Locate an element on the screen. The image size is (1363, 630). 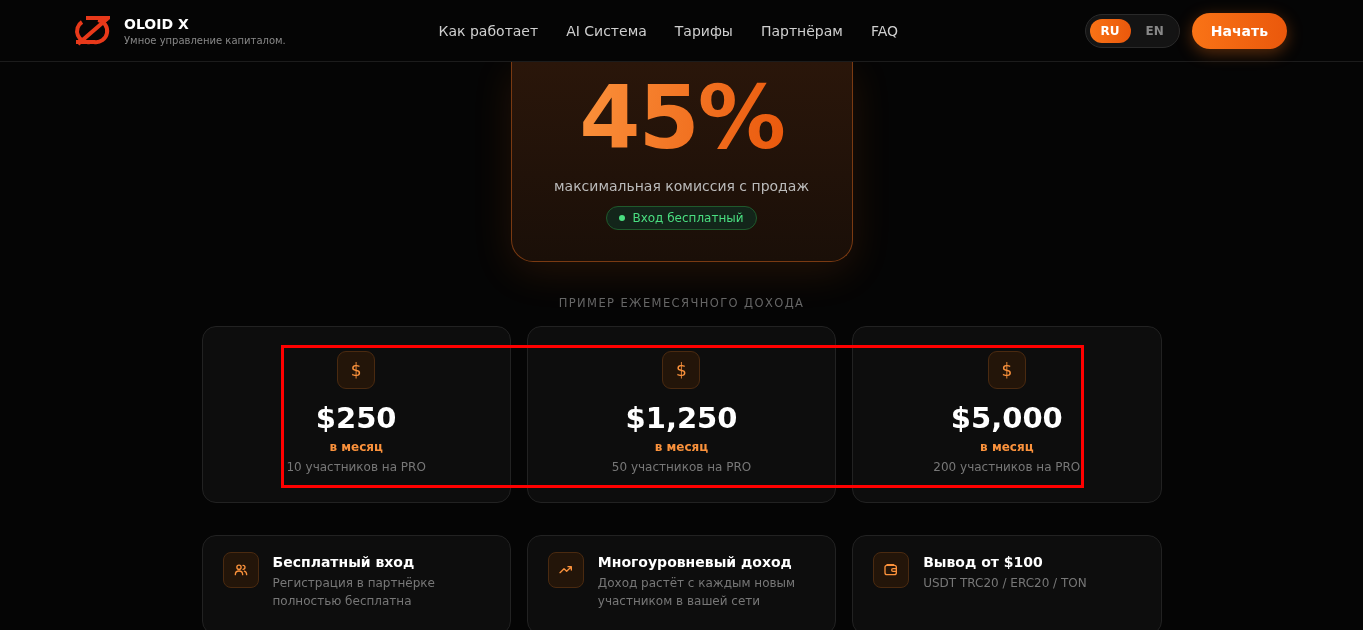
logo-icon is located at coordinates (91, 30).